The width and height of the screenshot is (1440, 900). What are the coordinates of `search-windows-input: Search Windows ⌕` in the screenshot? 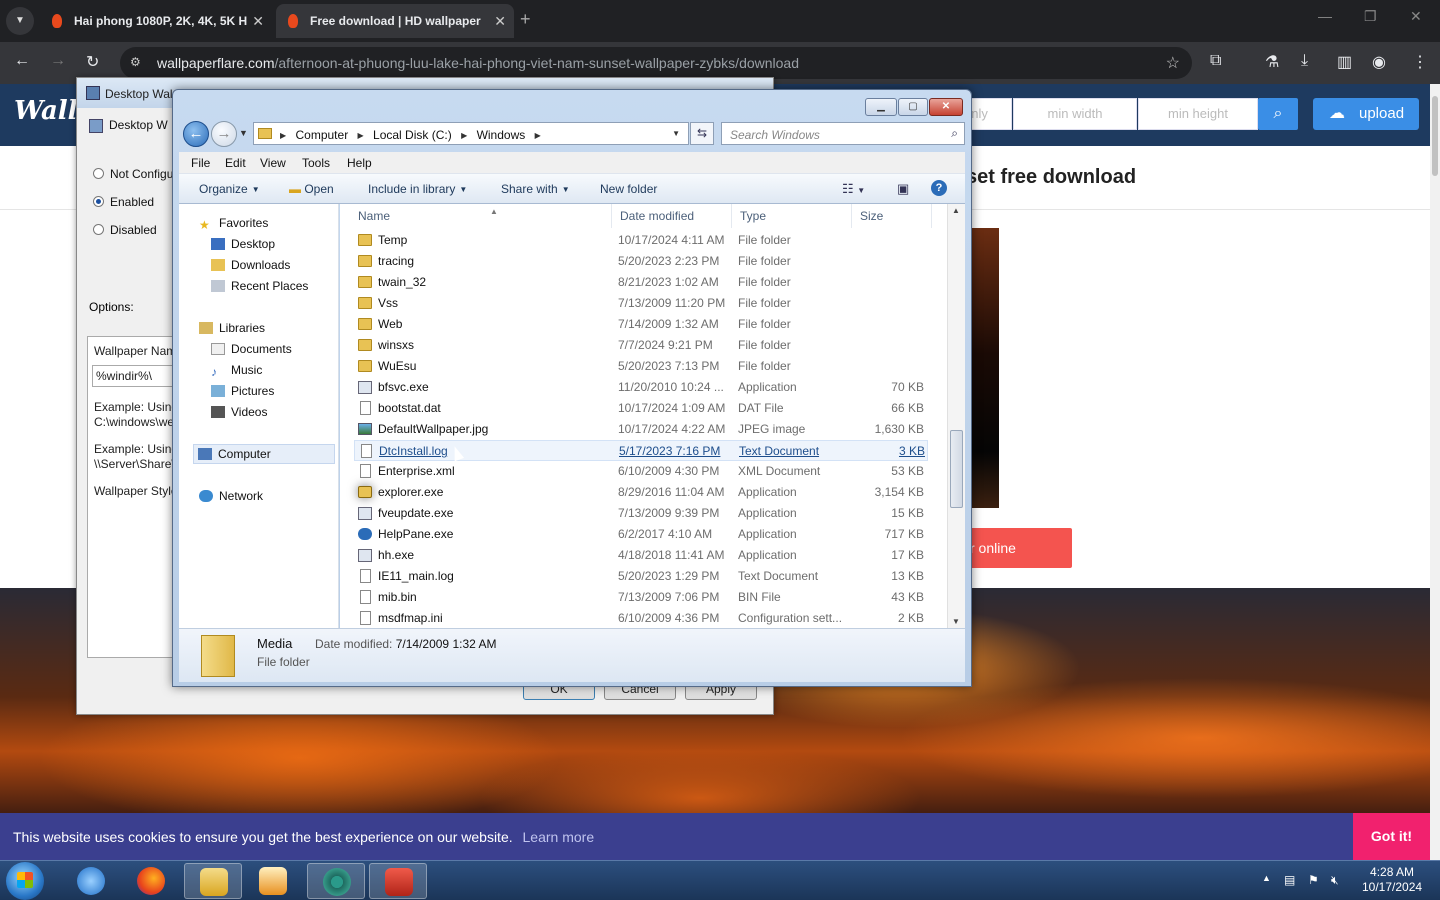 It's located at (843, 133).